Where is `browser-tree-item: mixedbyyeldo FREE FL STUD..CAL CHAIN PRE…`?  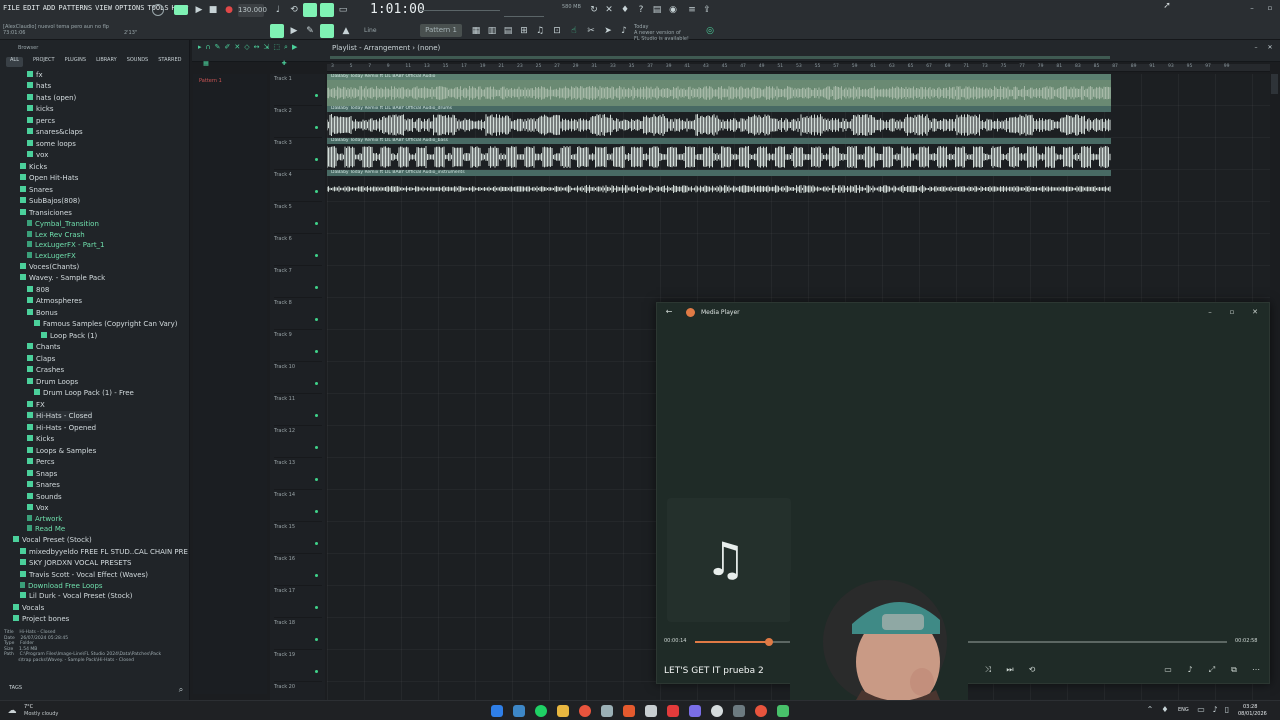
browser-tree-item: mixedbyyeldo FREE FL STUD..CAL CHAIN PRE… is located at coordinates (104, 552).